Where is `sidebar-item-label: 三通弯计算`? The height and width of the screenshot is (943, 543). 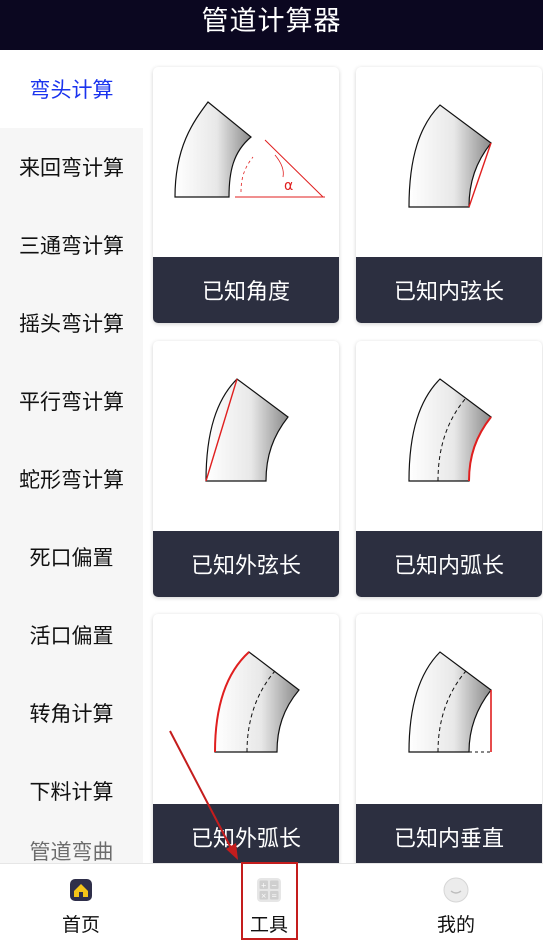 sidebar-item-label: 三通弯计算 is located at coordinates (71, 246).